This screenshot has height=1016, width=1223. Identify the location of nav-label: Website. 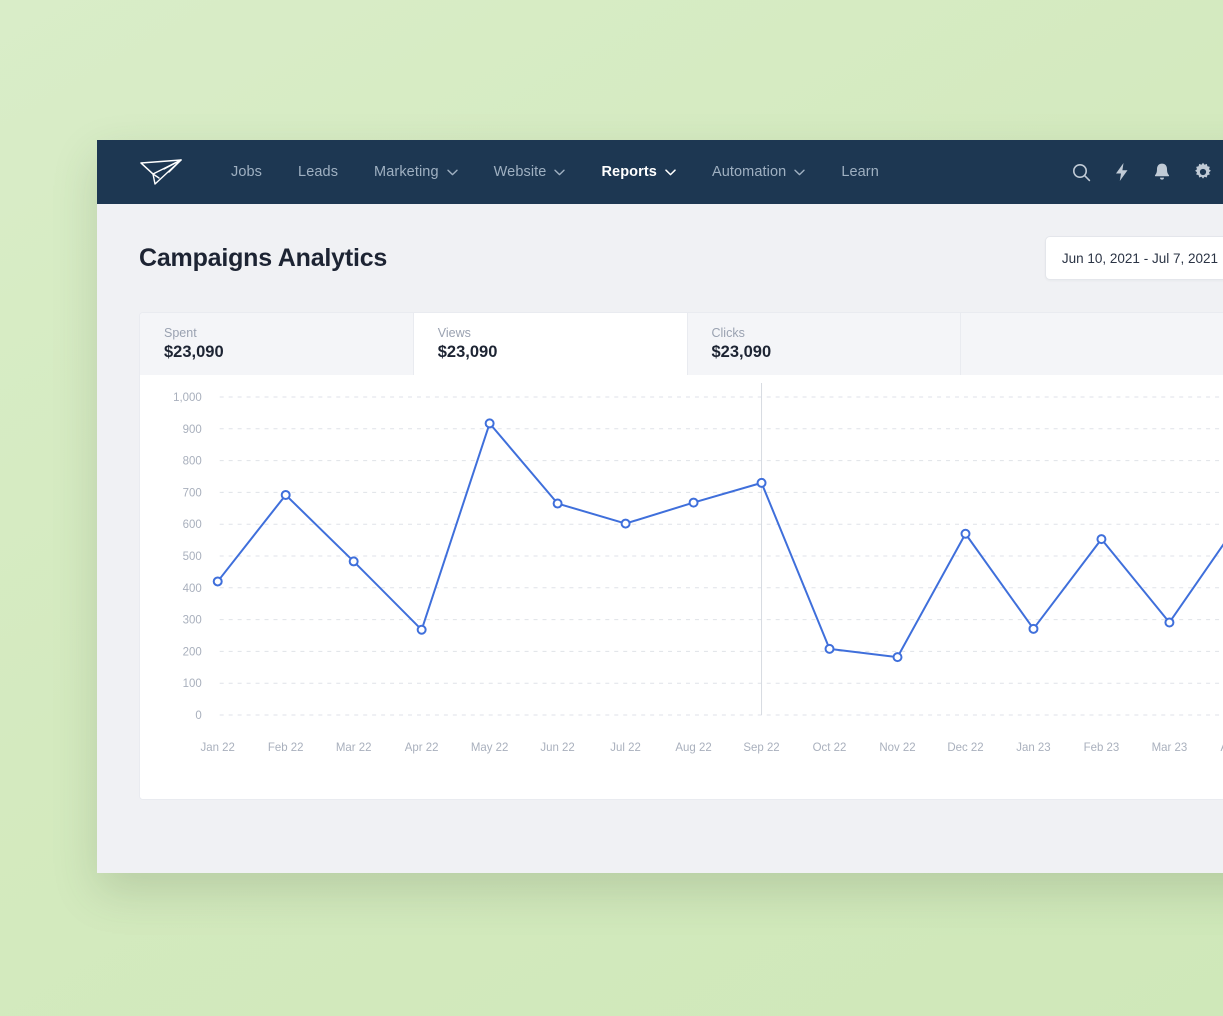
(520, 172).